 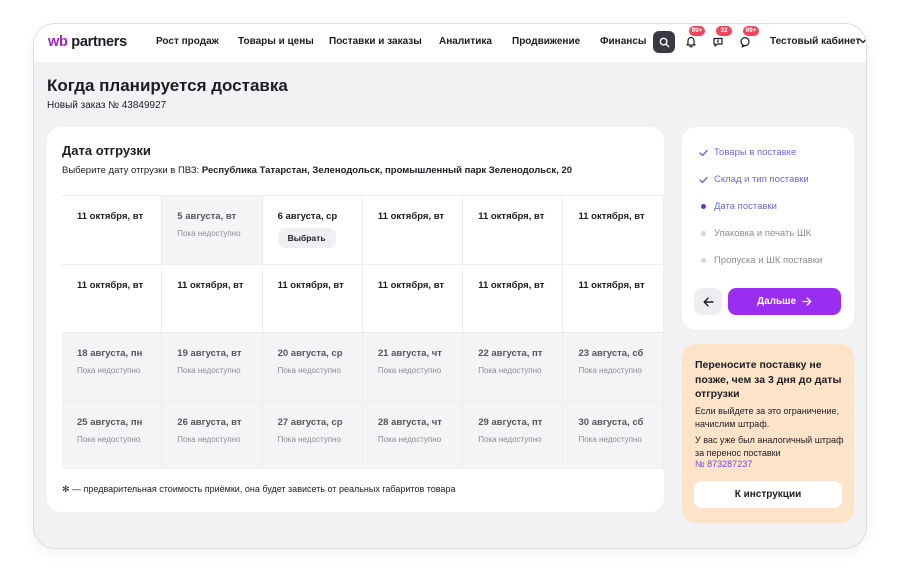 I want to click on step-item: Склад и тип поставки, so click(x=753, y=179).